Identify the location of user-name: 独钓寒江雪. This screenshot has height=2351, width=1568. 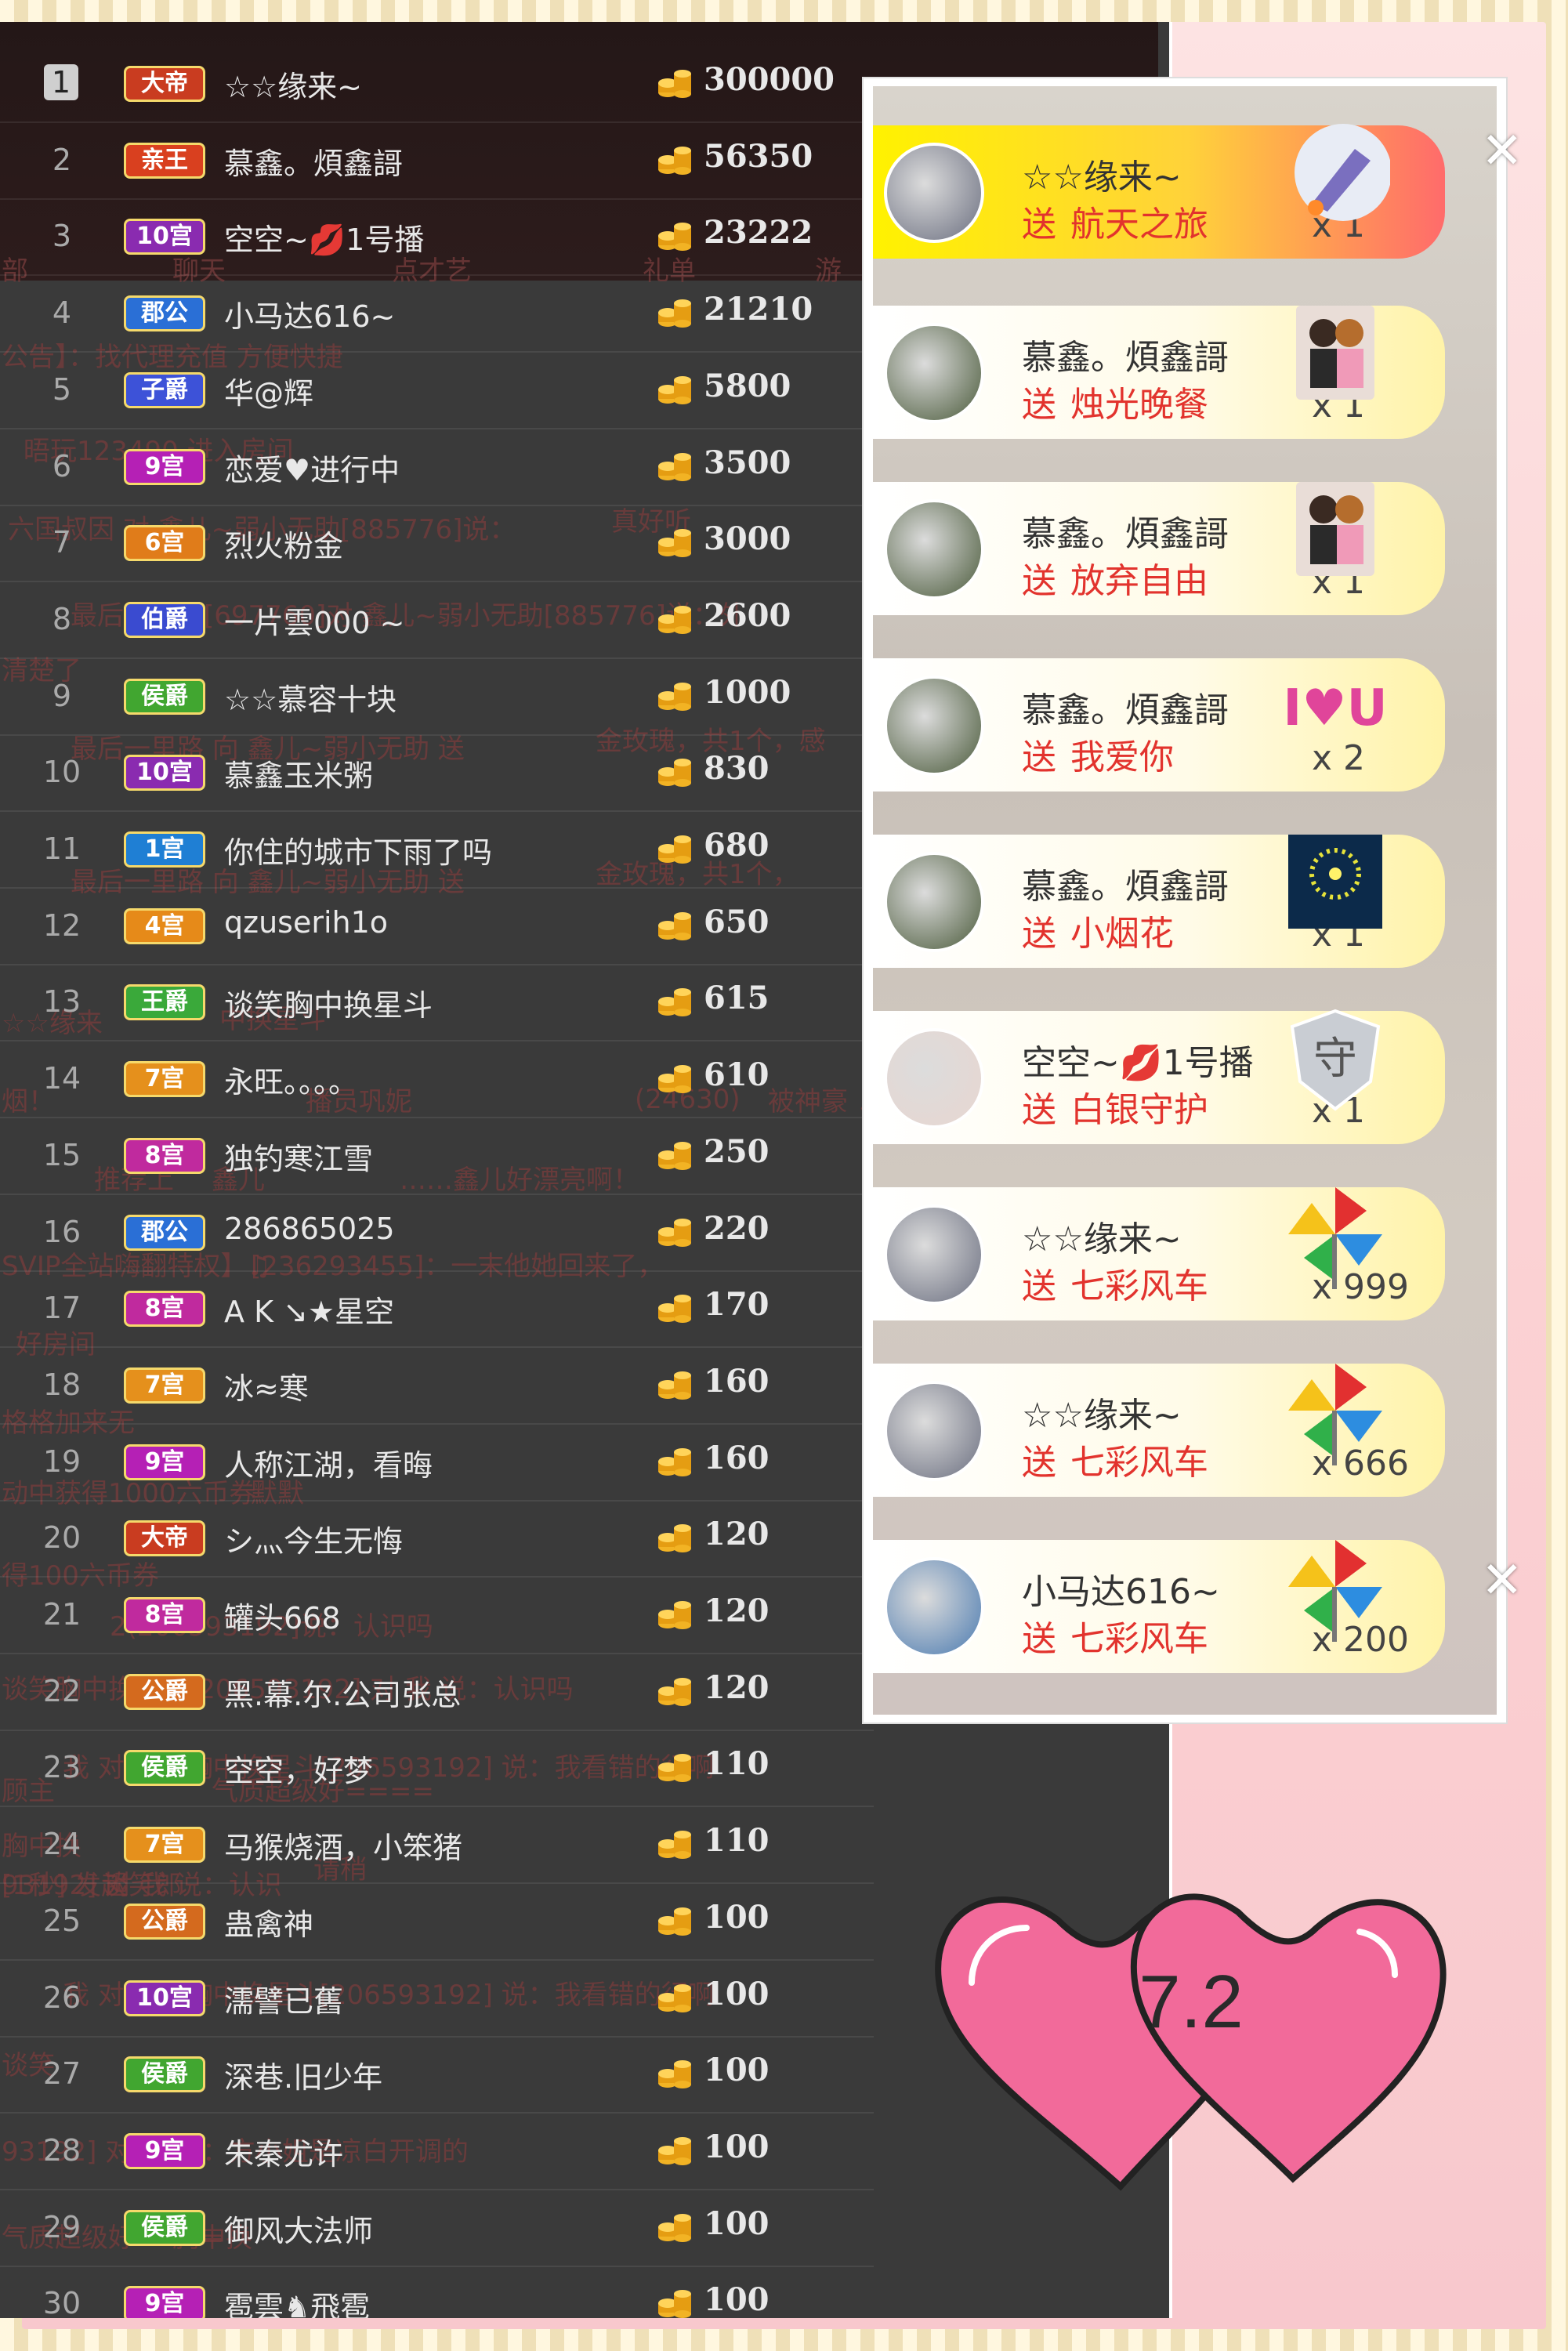
(299, 1156).